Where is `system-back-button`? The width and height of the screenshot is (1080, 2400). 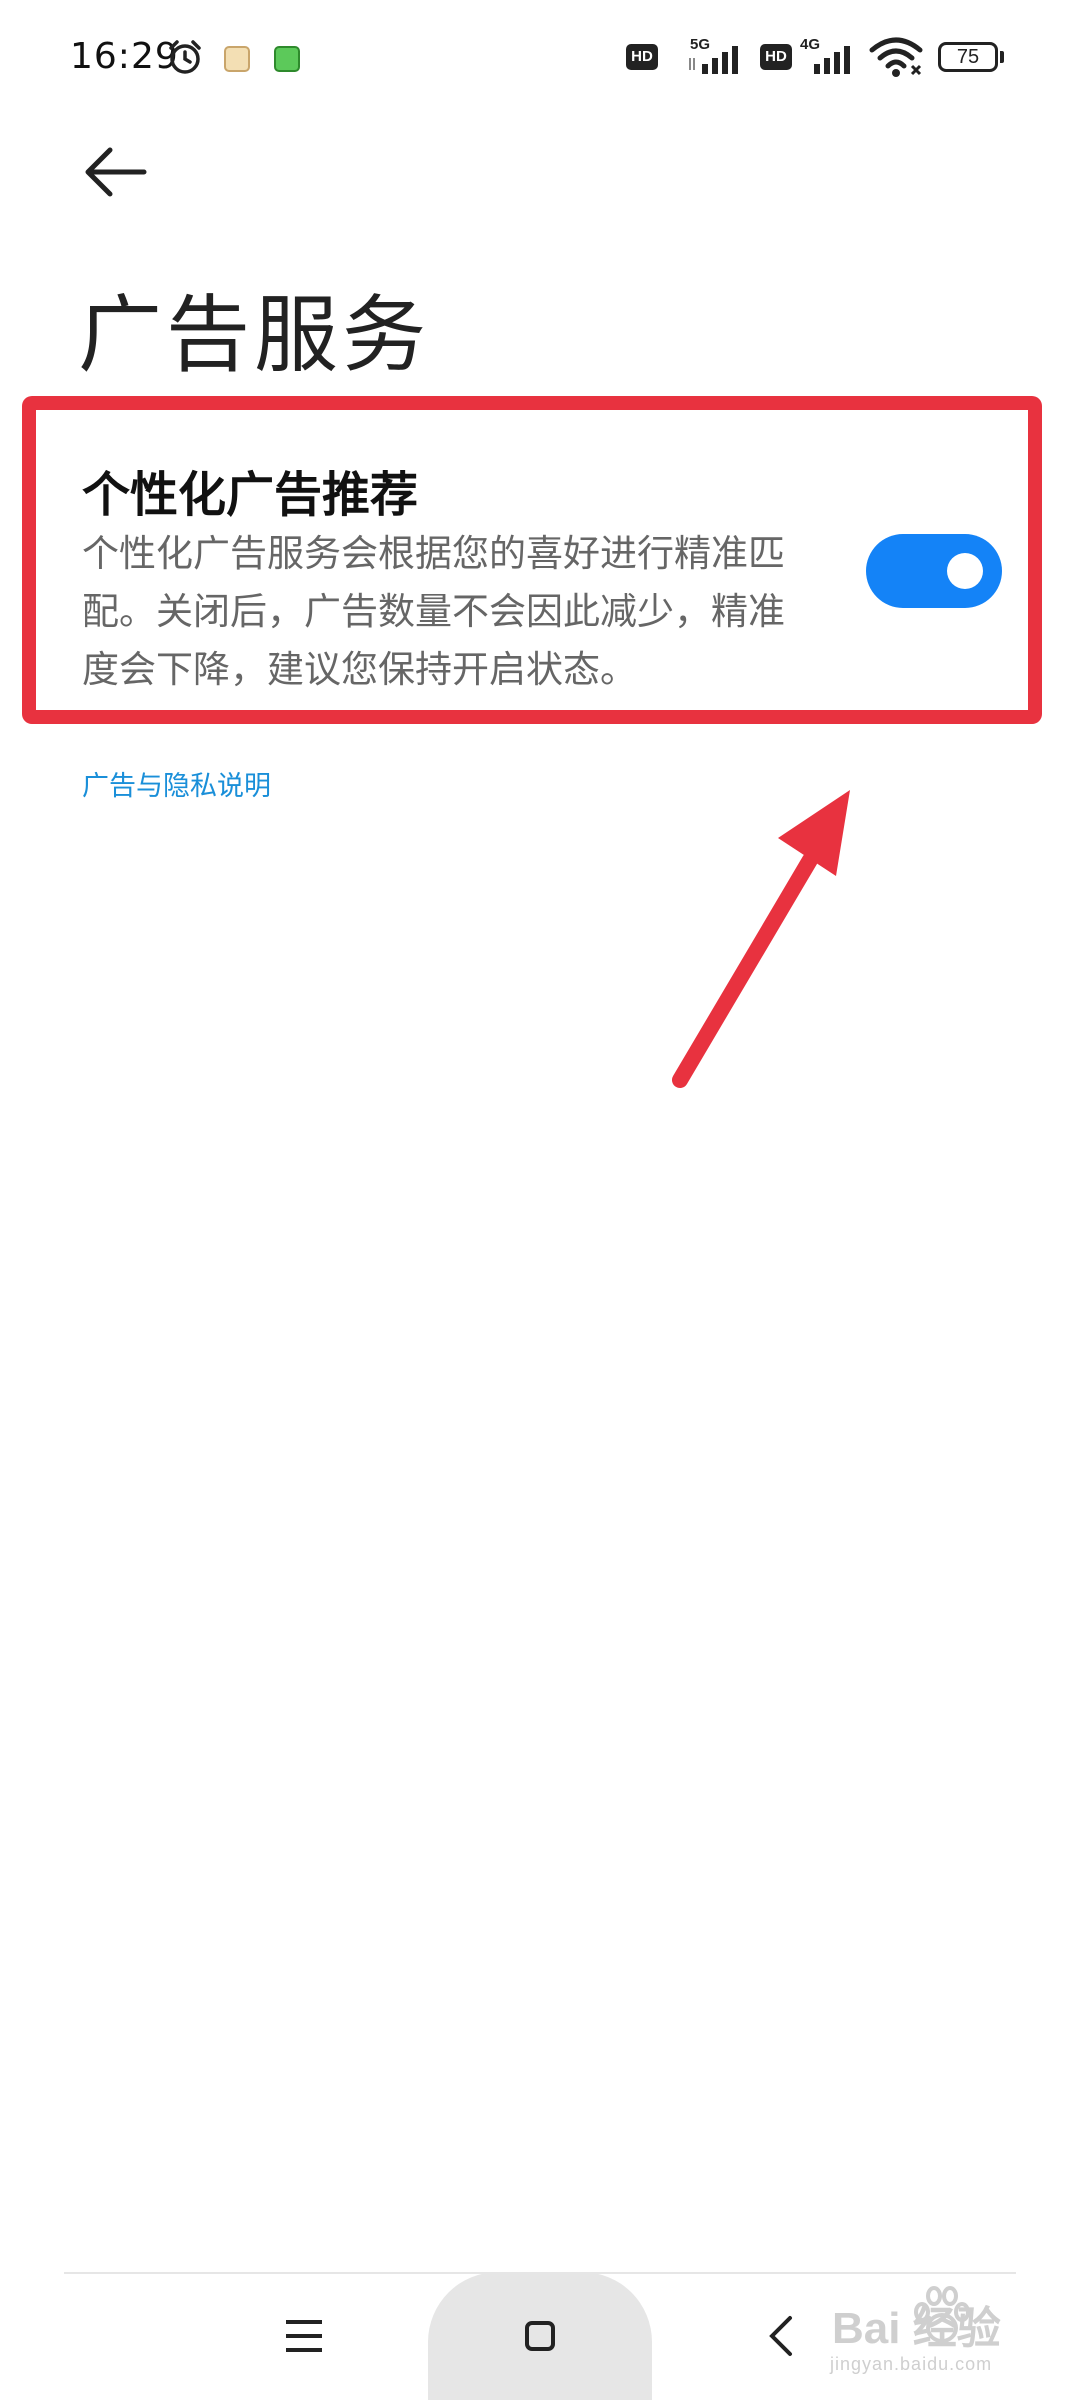 system-back-button is located at coordinates (781, 2336).